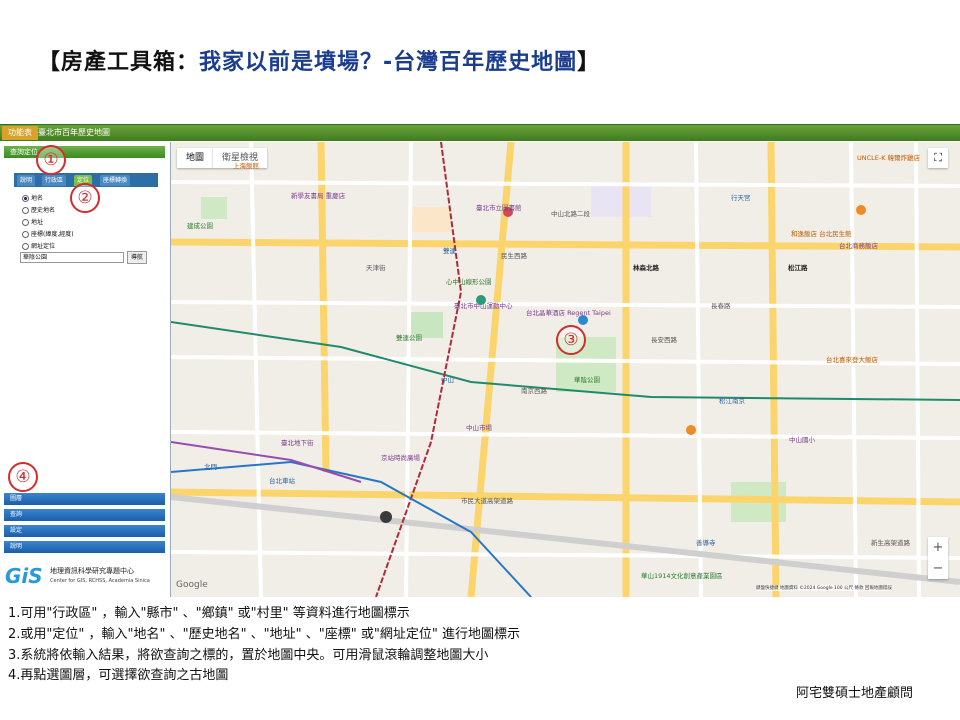 This screenshot has width=960, height=720. I want to click on map-label: 華山1914文化創意產業園區, so click(682, 576).